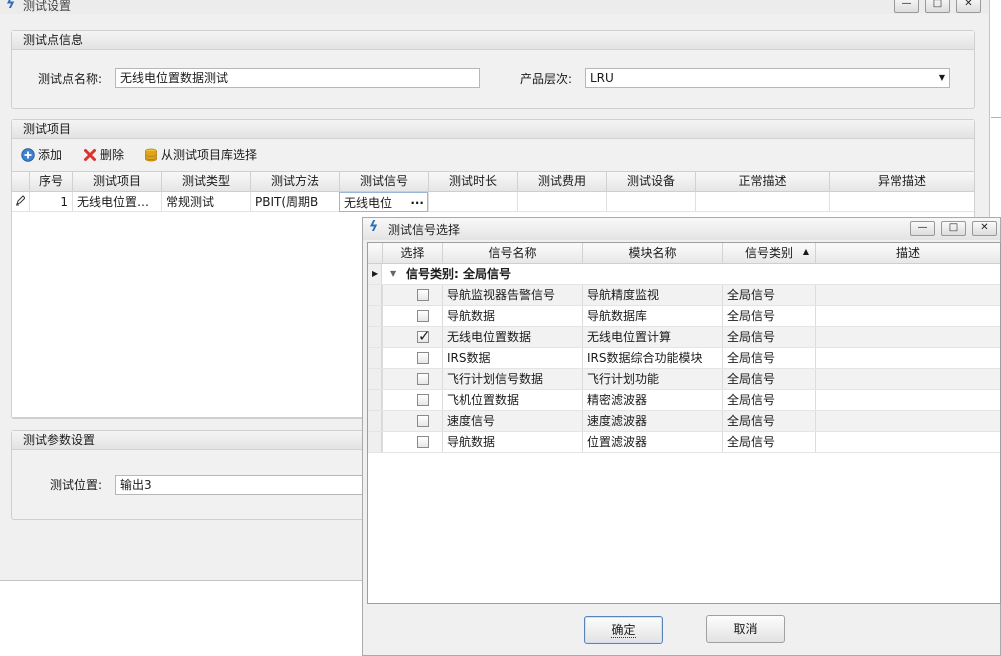  What do you see at coordinates (984, 228) in the screenshot?
I see `dialog-close-button: ✕` at bounding box center [984, 228].